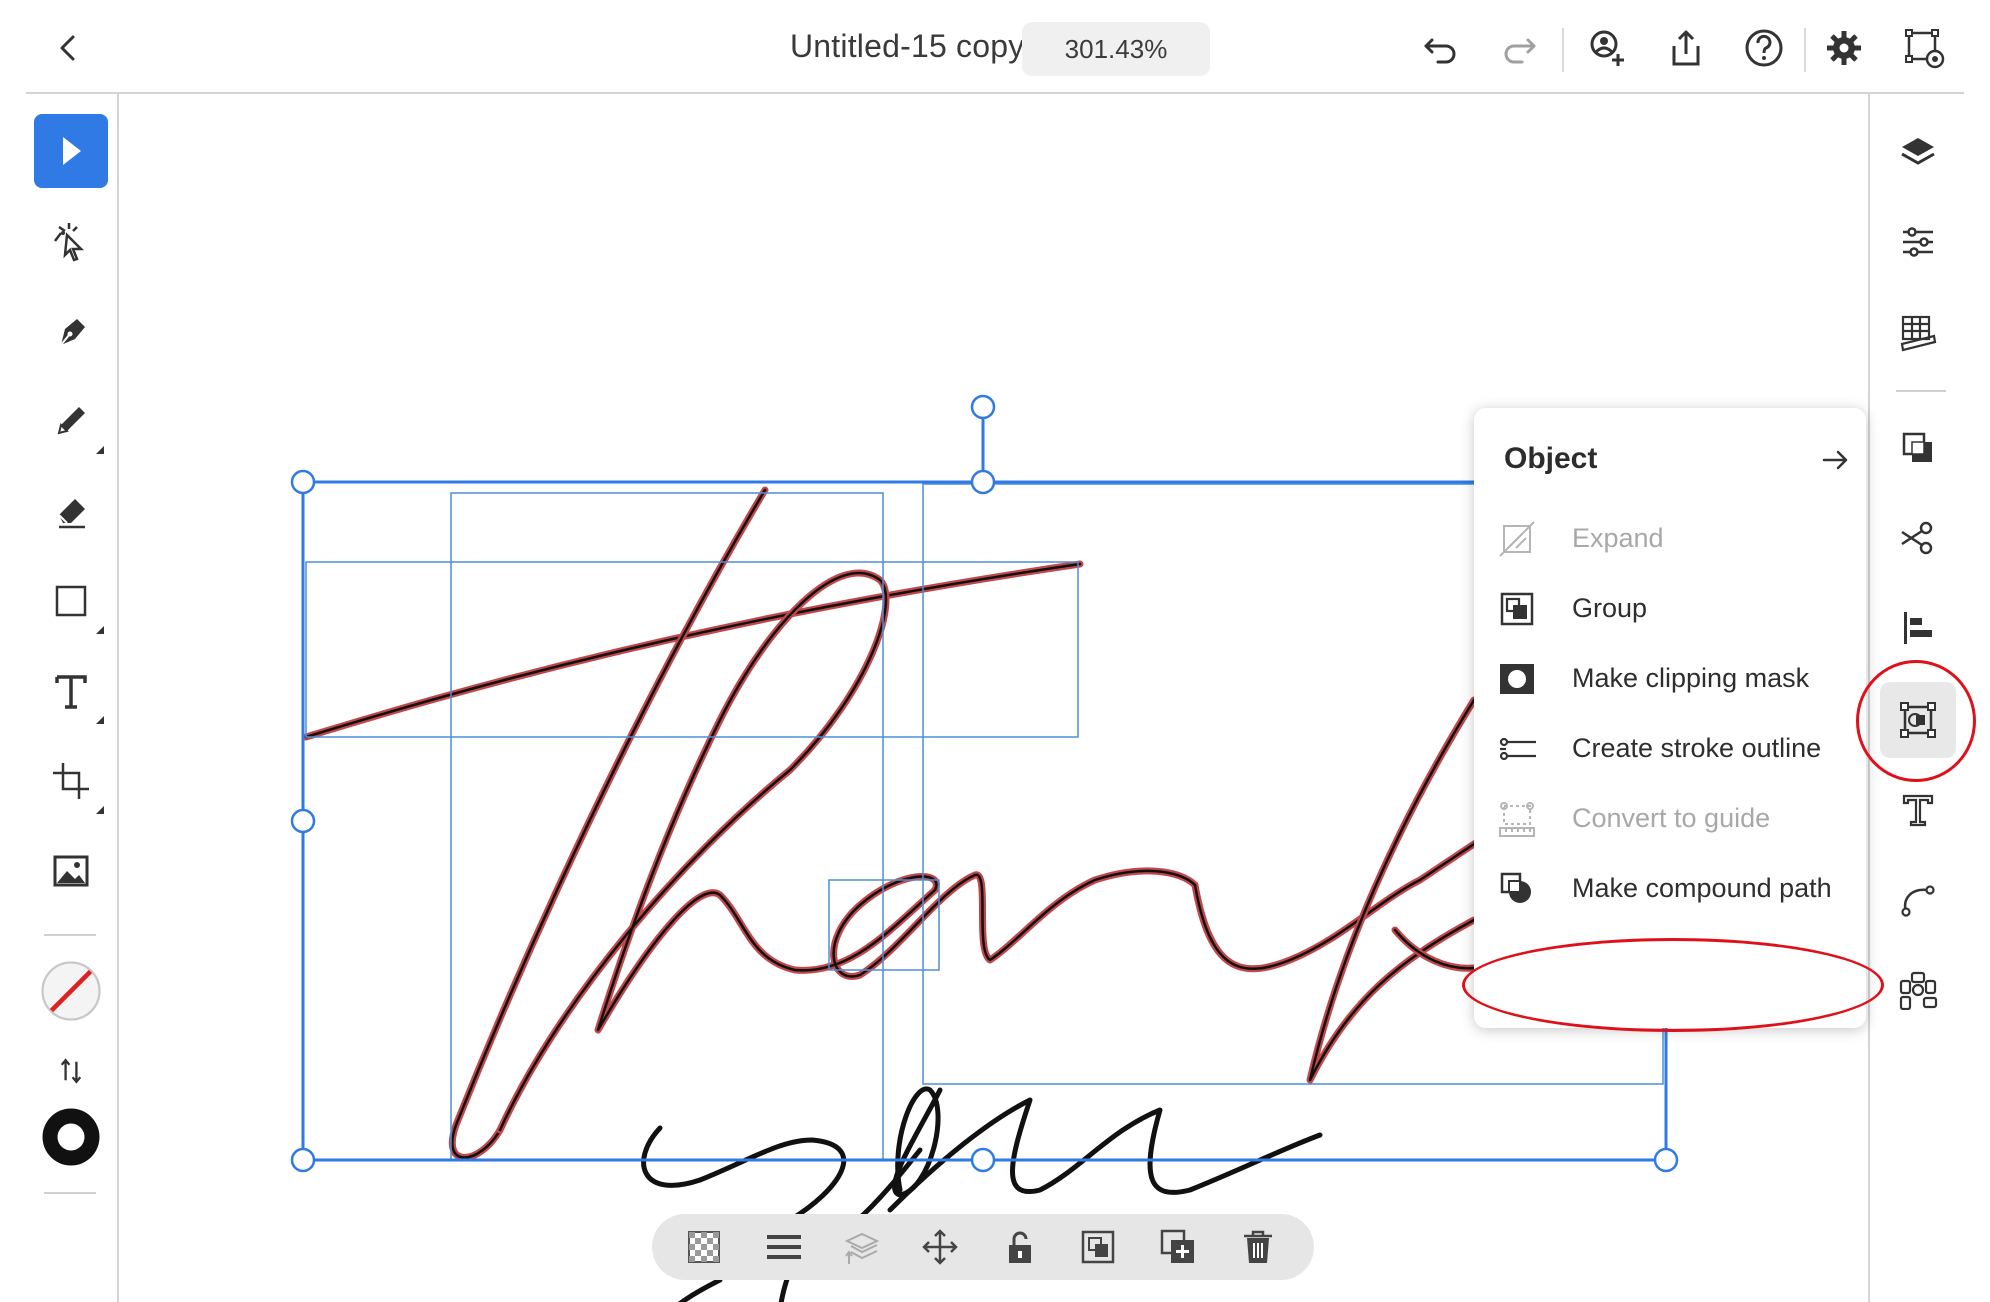  I want to click on swap-arrows-icon, so click(71, 1071).